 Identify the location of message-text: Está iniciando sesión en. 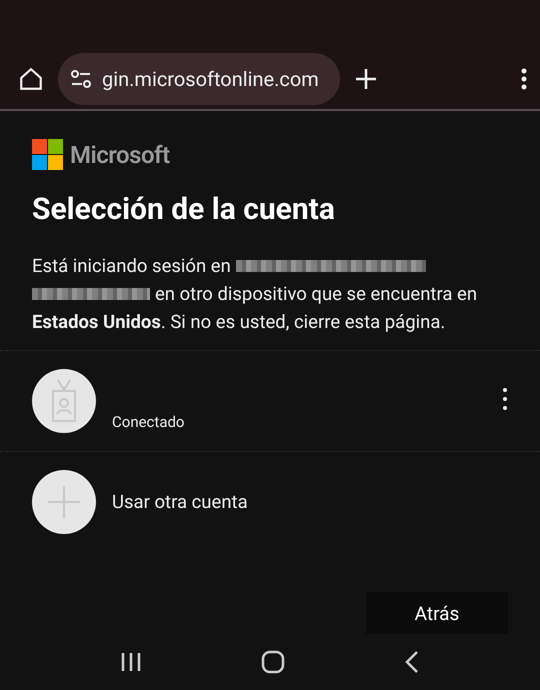
(131, 267).